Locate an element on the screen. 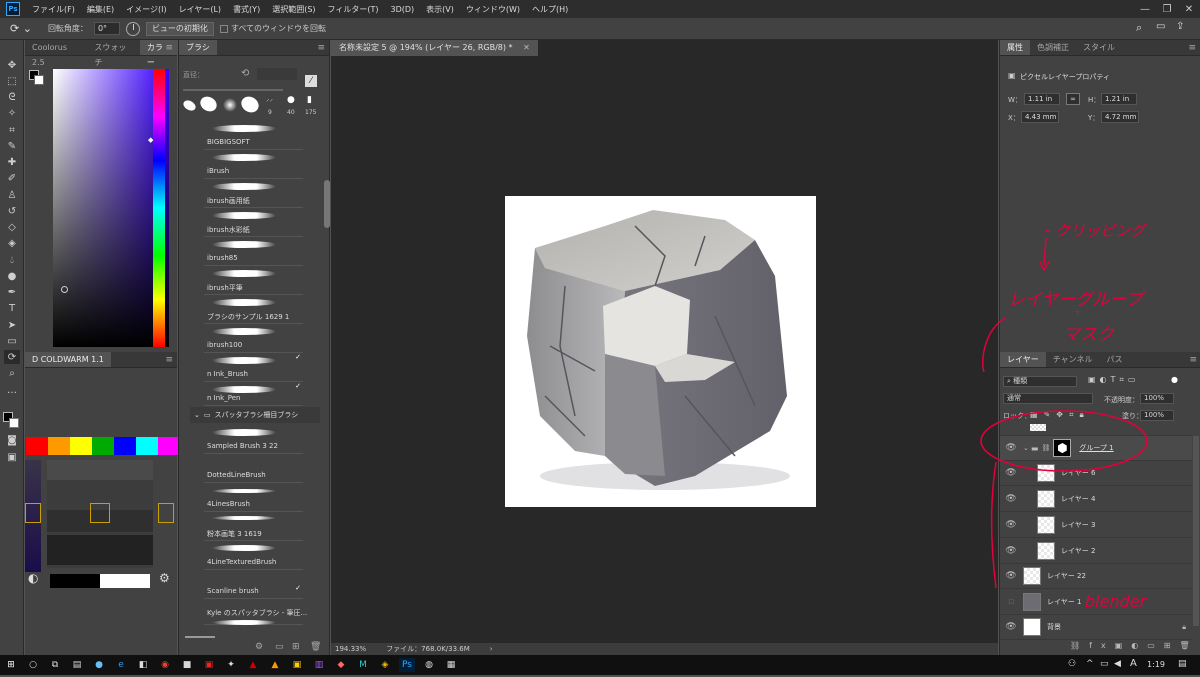 This screenshot has width=1200, height=677. rotation-dial-icon is located at coordinates (132, 28).